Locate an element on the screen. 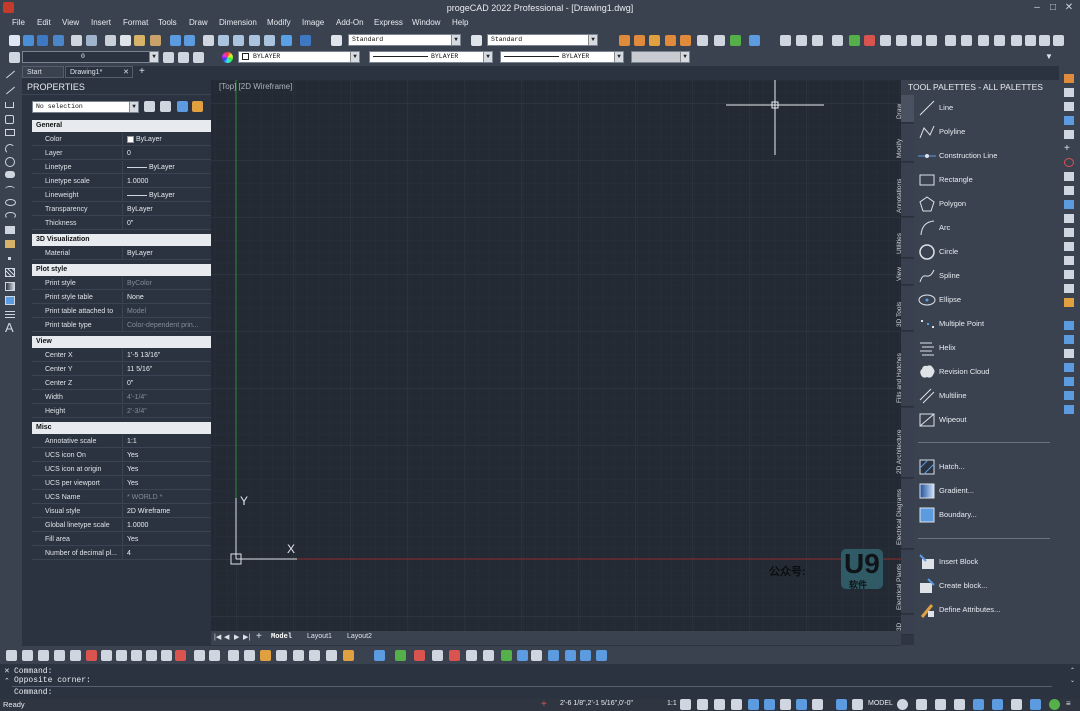 The height and width of the screenshot is (711, 1080). quick-select-icon is located at coordinates (182, 106).